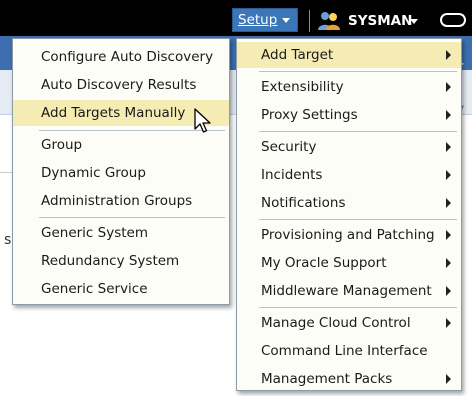  Describe the element at coordinates (349, 291) in the screenshot. I see `menu-item-middleware-management: Middleware Management` at that location.